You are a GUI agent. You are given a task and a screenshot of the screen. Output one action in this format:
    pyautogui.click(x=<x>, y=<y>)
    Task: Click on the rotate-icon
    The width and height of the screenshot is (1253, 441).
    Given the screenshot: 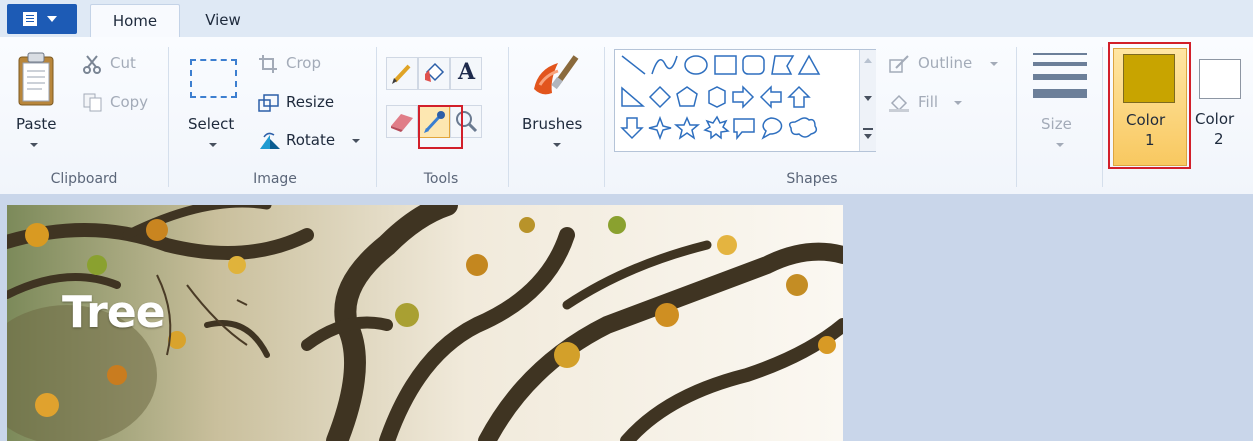 What is the action you would take?
    pyautogui.click(x=270, y=140)
    